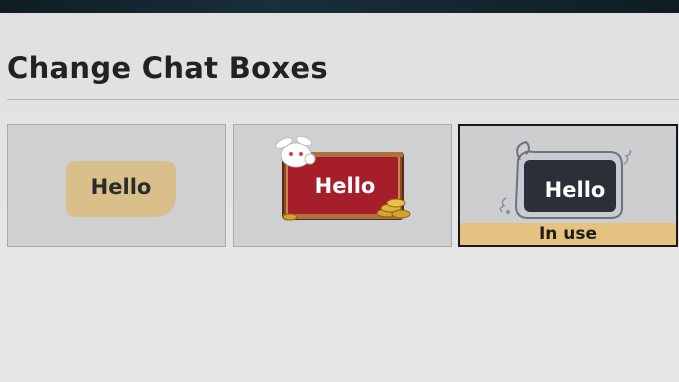 Image resolution: width=679 pixels, height=382 pixels. Describe the element at coordinates (339, 6) in the screenshot. I see `top-header-strip` at that location.